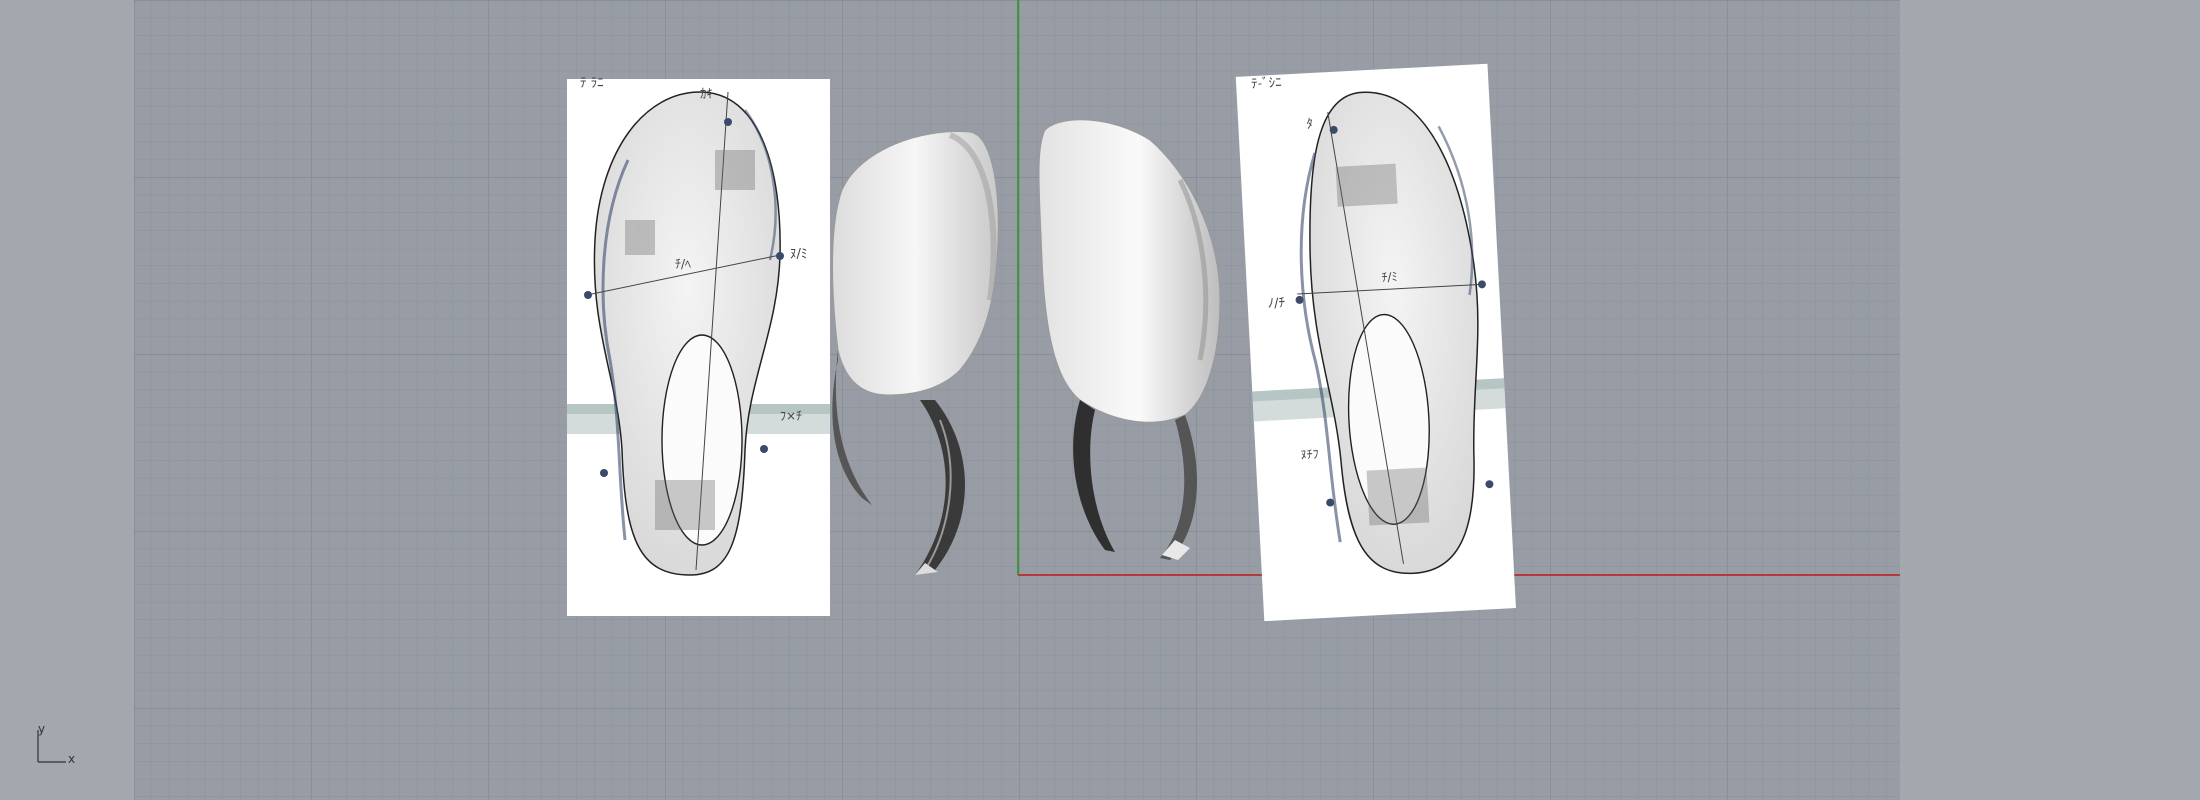  I want to click on sketch-annotation: ﾇ/ﾐ, so click(798, 254).